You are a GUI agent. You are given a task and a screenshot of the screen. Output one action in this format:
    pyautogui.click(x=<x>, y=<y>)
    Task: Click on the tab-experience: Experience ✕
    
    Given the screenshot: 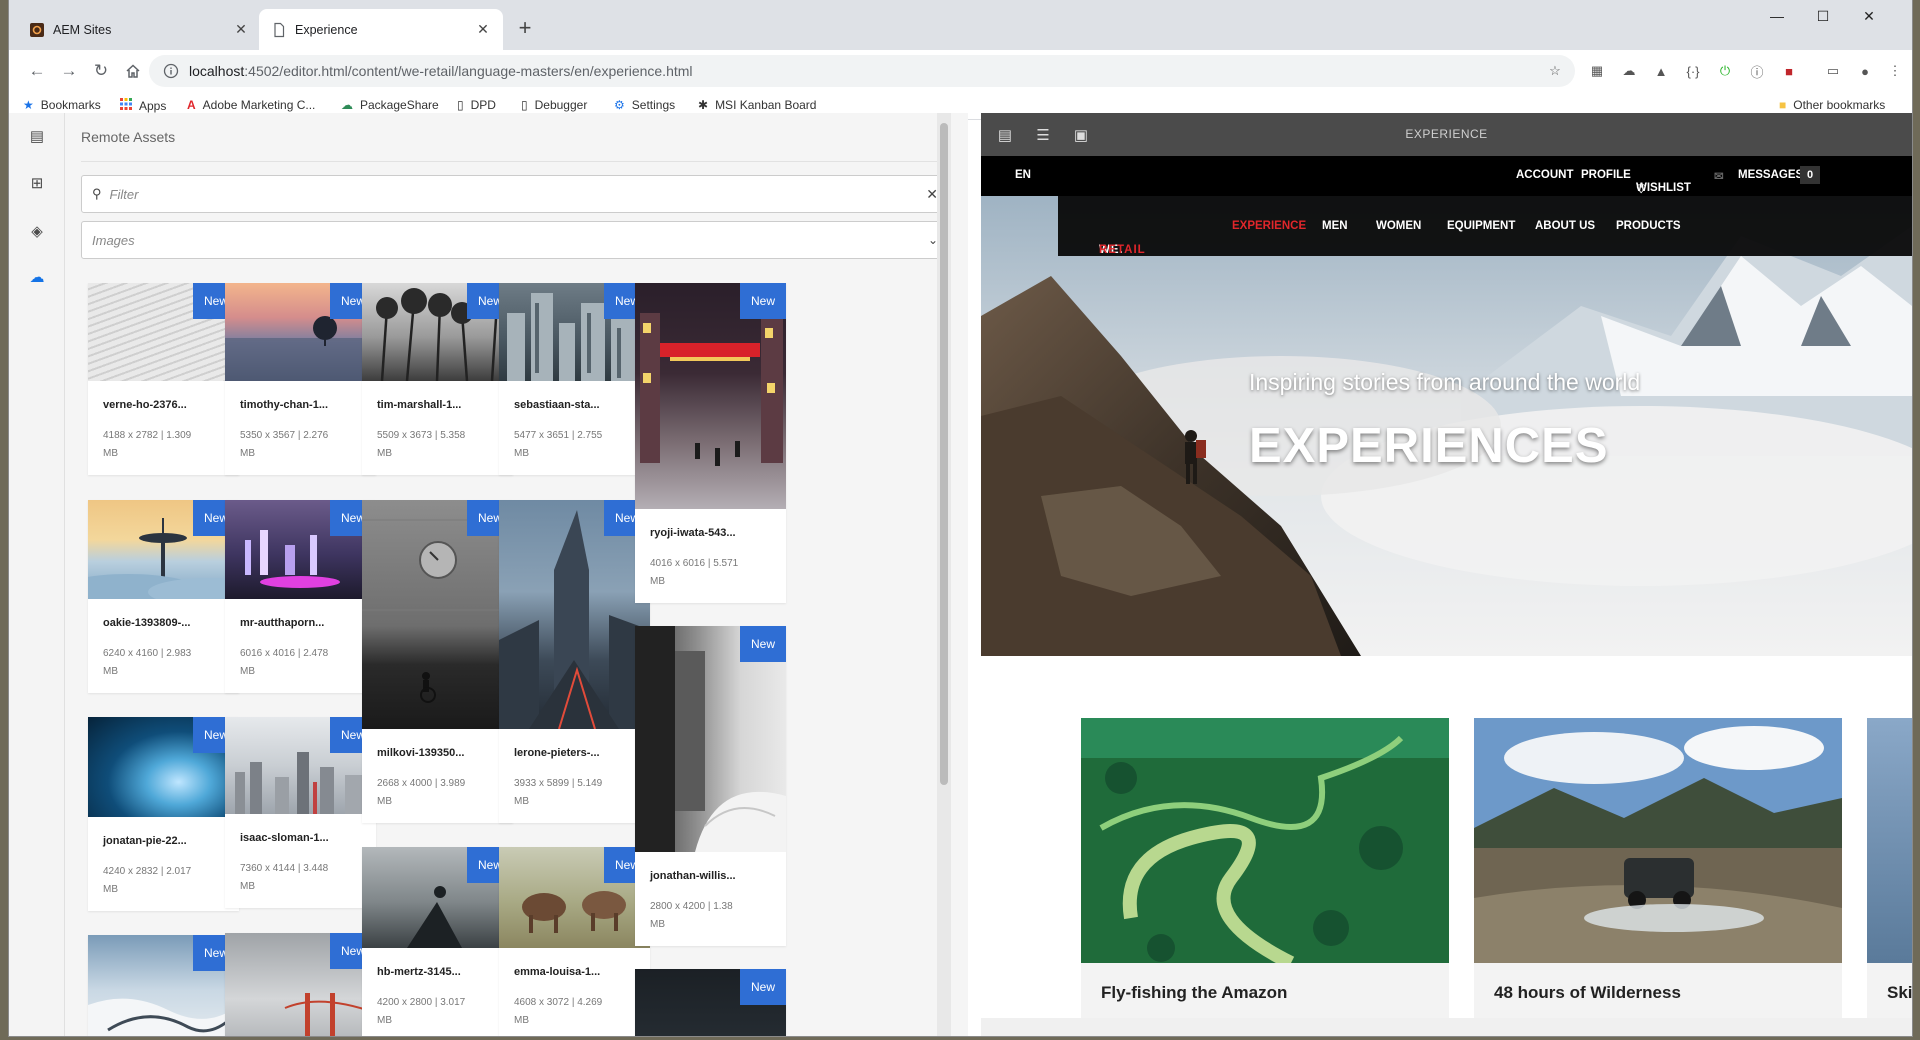 What is the action you would take?
    pyautogui.click(x=381, y=29)
    